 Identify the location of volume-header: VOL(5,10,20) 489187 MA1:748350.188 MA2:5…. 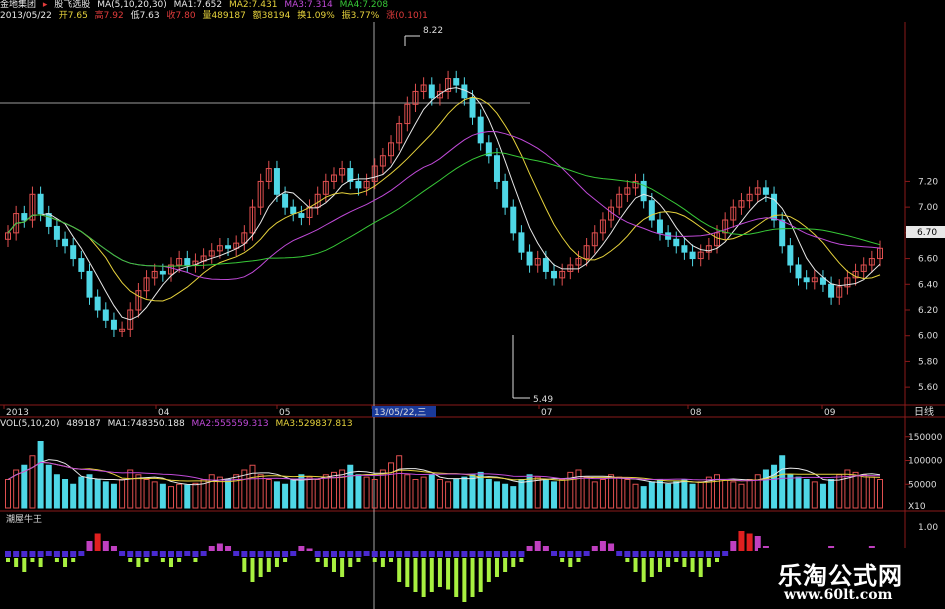
(178, 424).